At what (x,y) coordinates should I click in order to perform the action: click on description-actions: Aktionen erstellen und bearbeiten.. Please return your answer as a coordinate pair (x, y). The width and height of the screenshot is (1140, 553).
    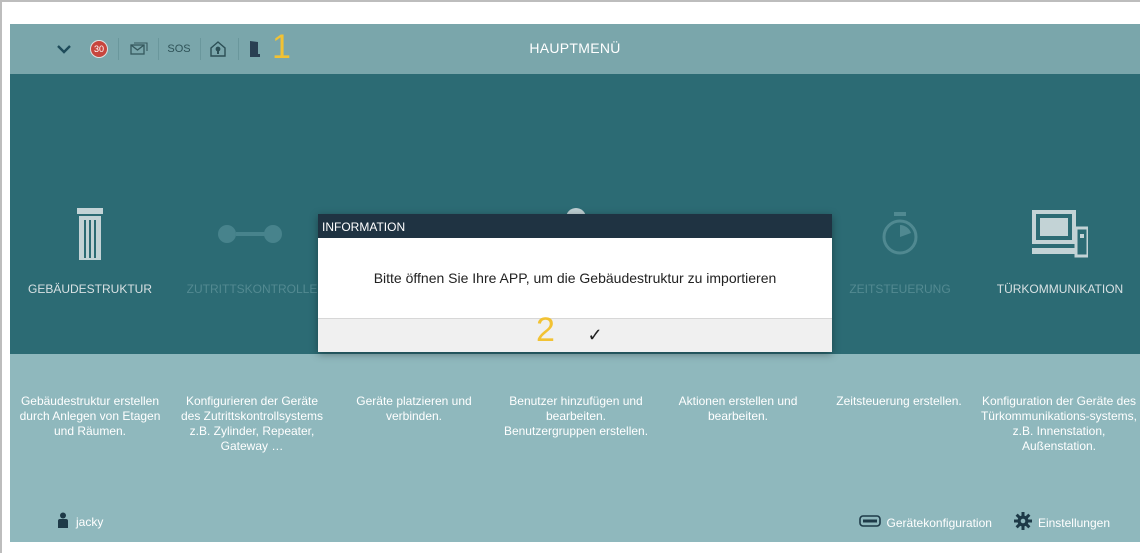
    Looking at the image, I should click on (738, 408).